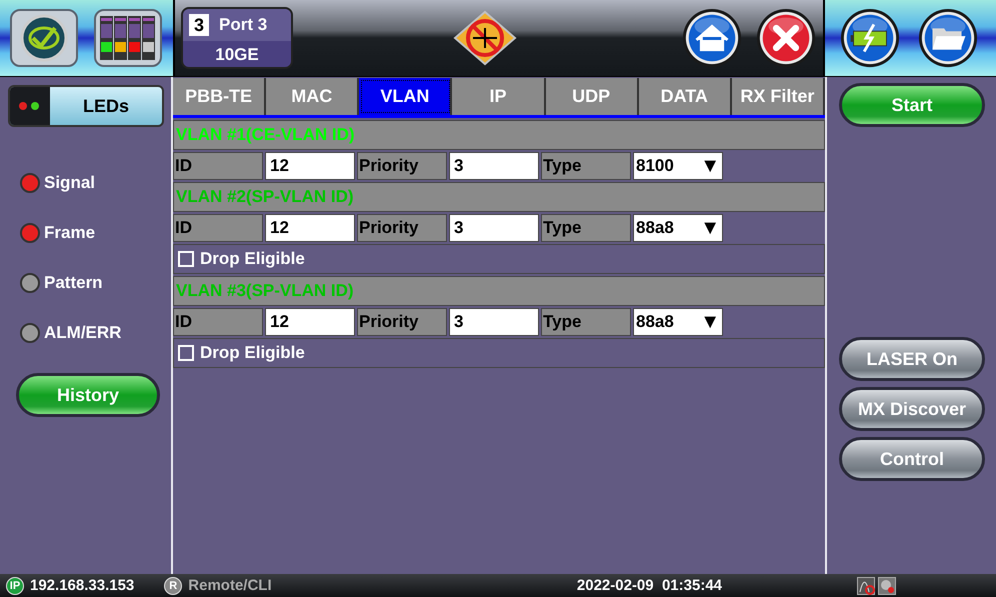 Image resolution: width=996 pixels, height=597 pixels. What do you see at coordinates (86, 106) in the screenshot?
I see `leds-button: LEDs` at bounding box center [86, 106].